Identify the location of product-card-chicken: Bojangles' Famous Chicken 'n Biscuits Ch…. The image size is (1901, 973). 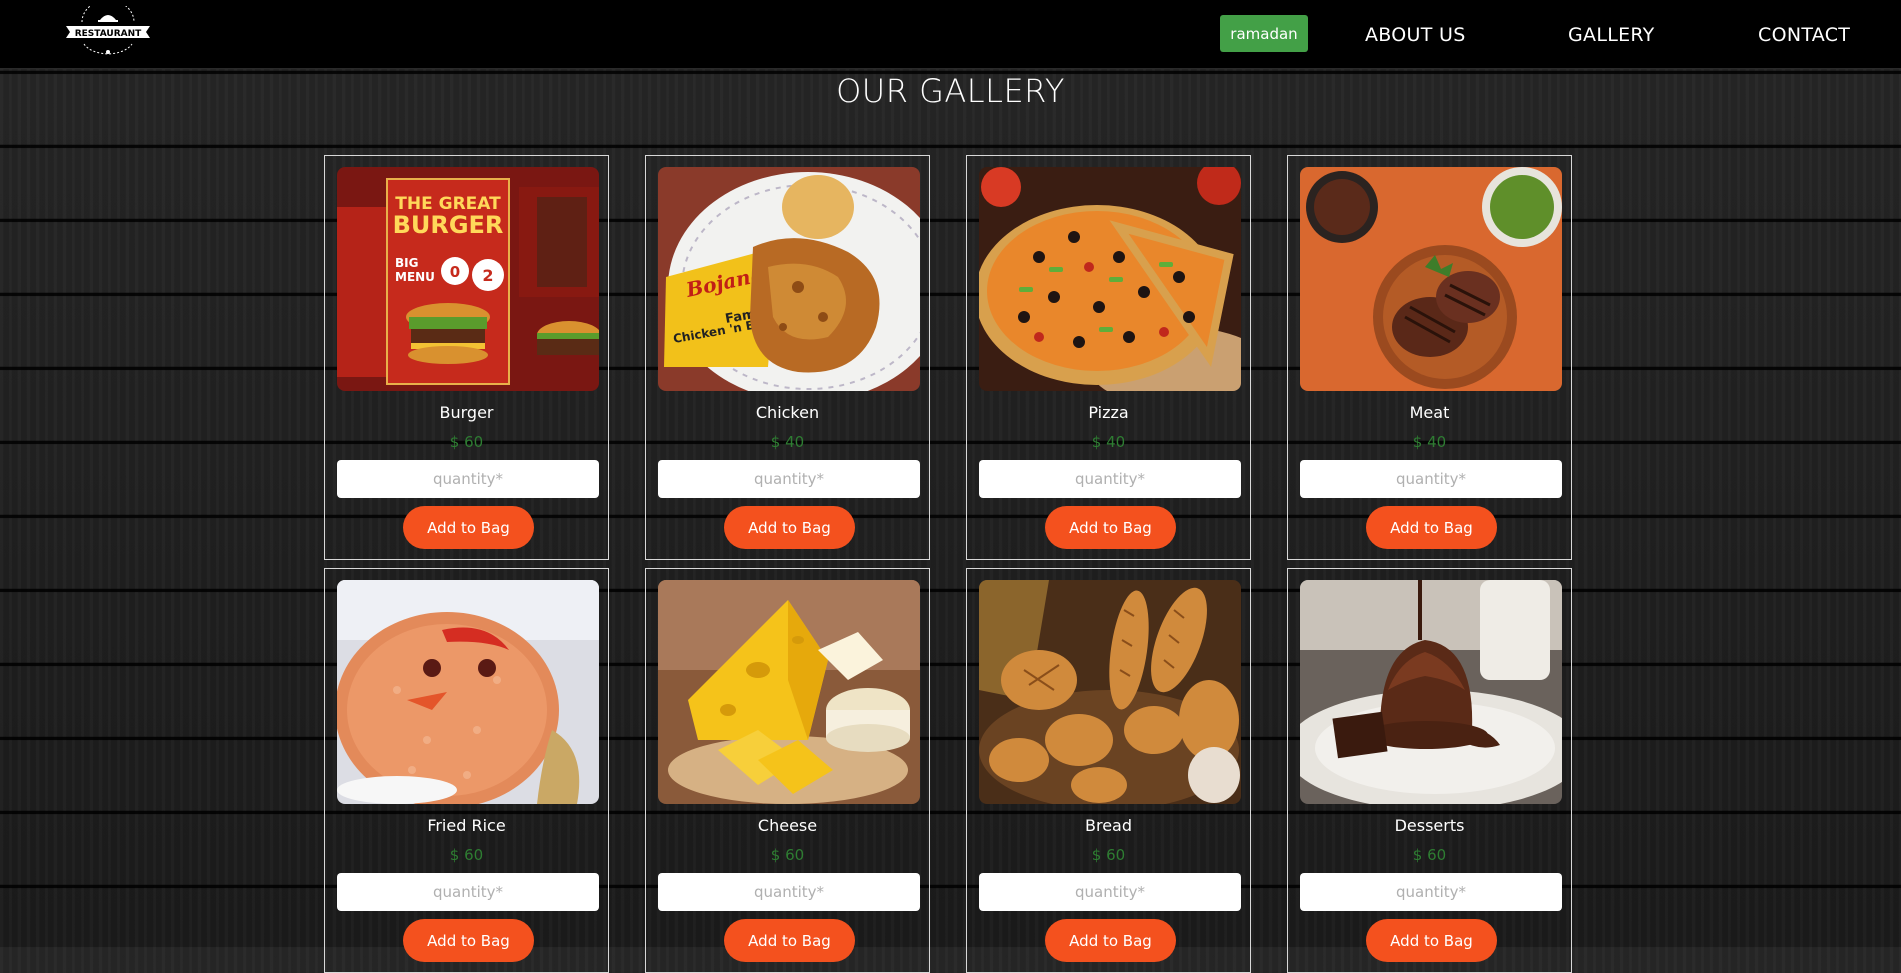
(787, 357).